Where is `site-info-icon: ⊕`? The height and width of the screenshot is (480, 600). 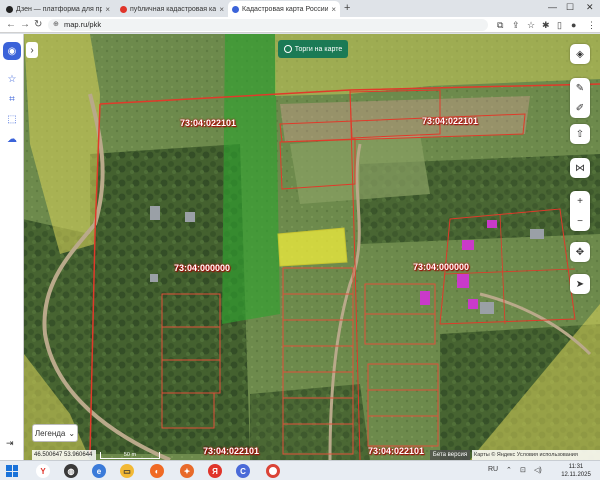
site-info-icon: ⊕ is located at coordinates (56, 25).